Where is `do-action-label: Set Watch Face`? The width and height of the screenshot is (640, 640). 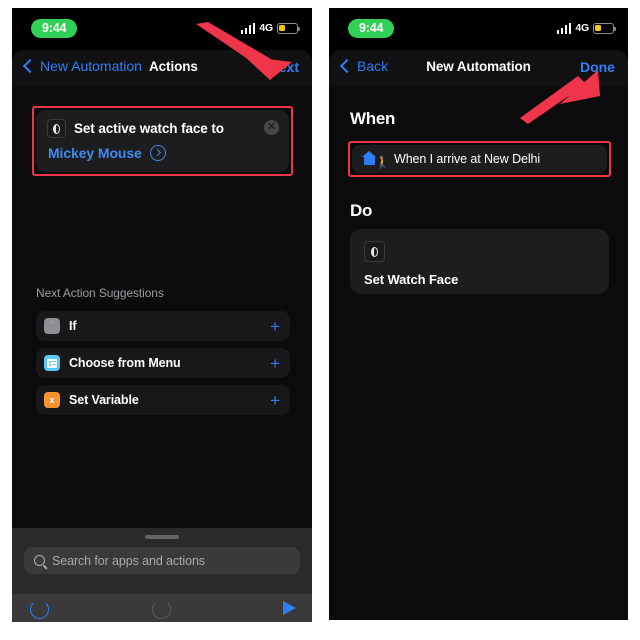
do-action-label: Set Watch Face is located at coordinates (411, 279).